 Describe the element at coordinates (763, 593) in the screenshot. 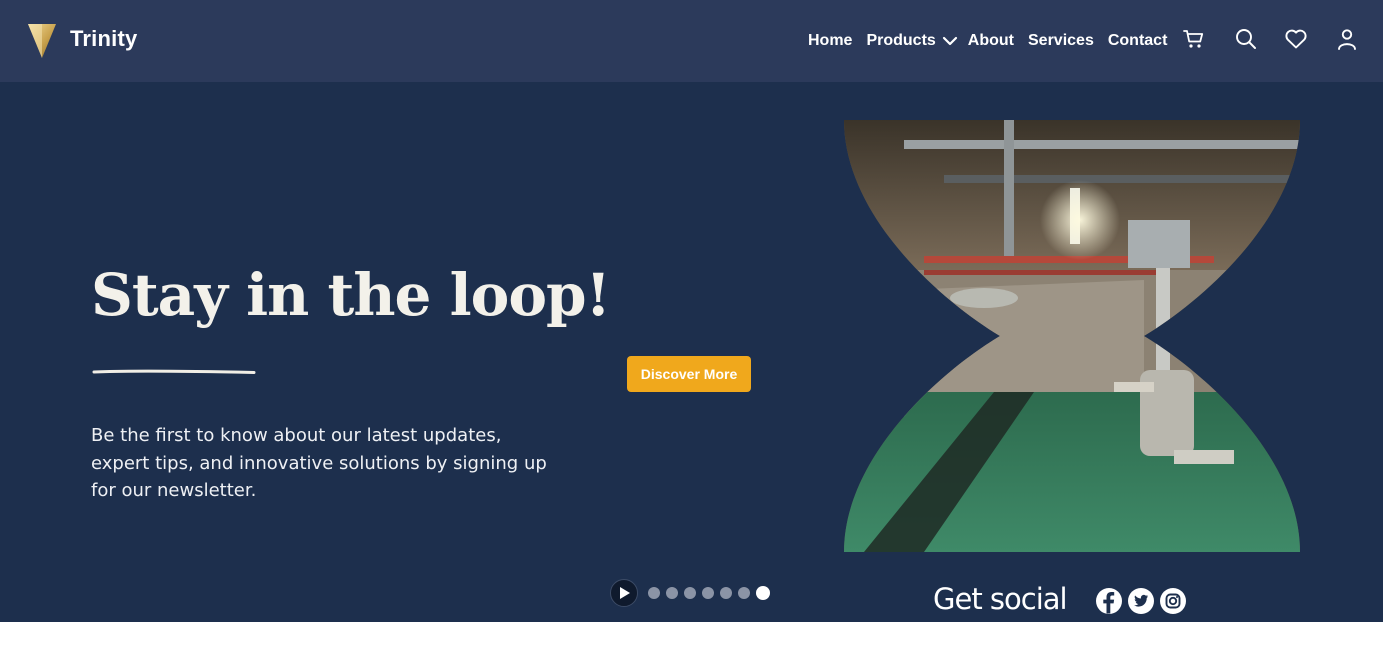

I see `carousel-dot-7-active` at that location.